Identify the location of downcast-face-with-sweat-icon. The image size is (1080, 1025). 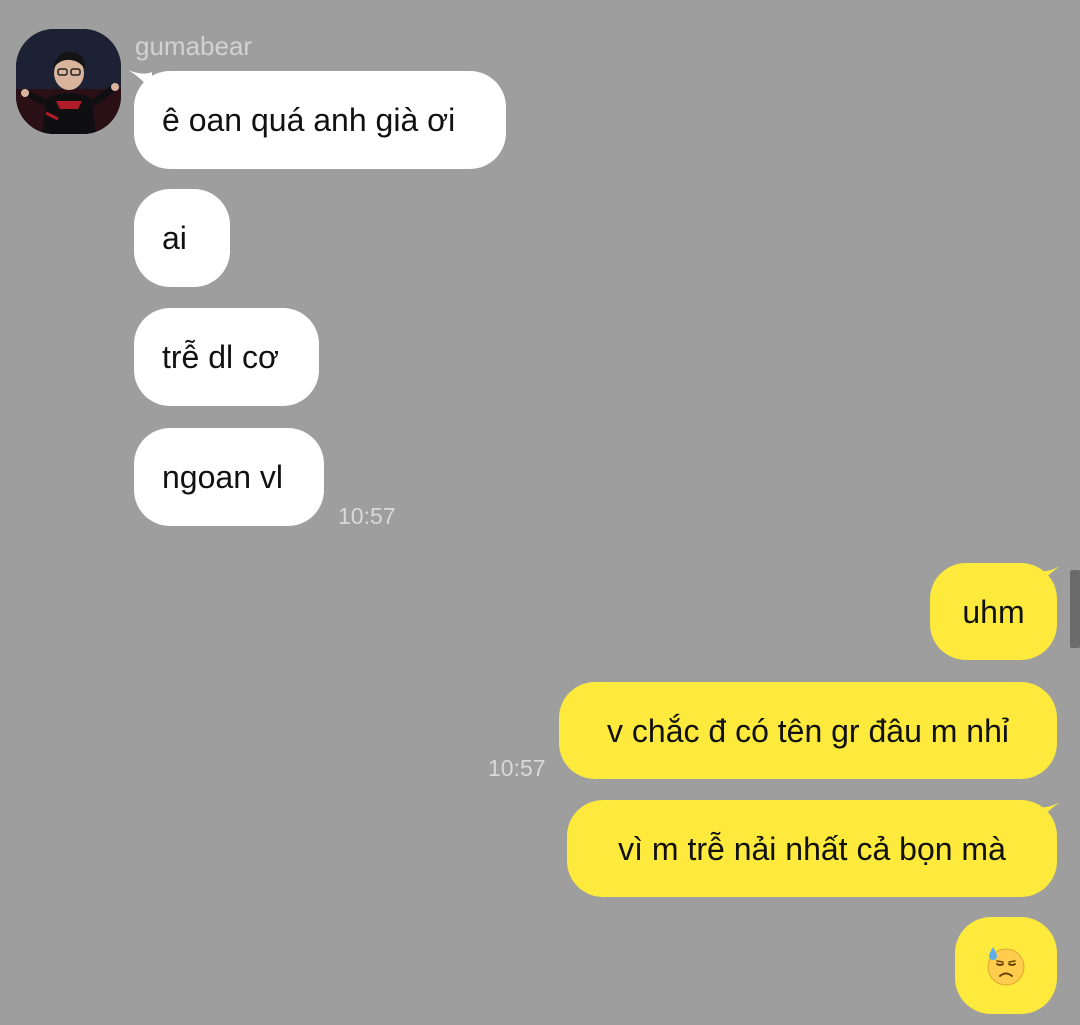
(1006, 965).